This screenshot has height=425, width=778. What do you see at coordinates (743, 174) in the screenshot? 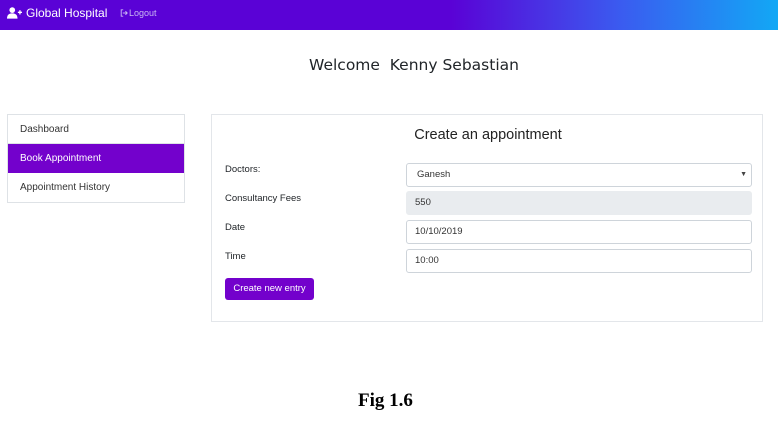
I see `caret-down-icon: ▼` at bounding box center [743, 174].